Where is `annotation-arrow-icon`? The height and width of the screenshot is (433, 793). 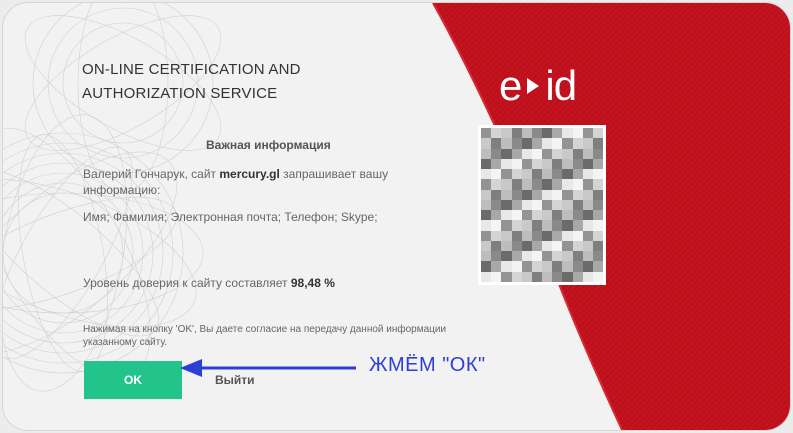 annotation-arrow-icon is located at coordinates (268, 368).